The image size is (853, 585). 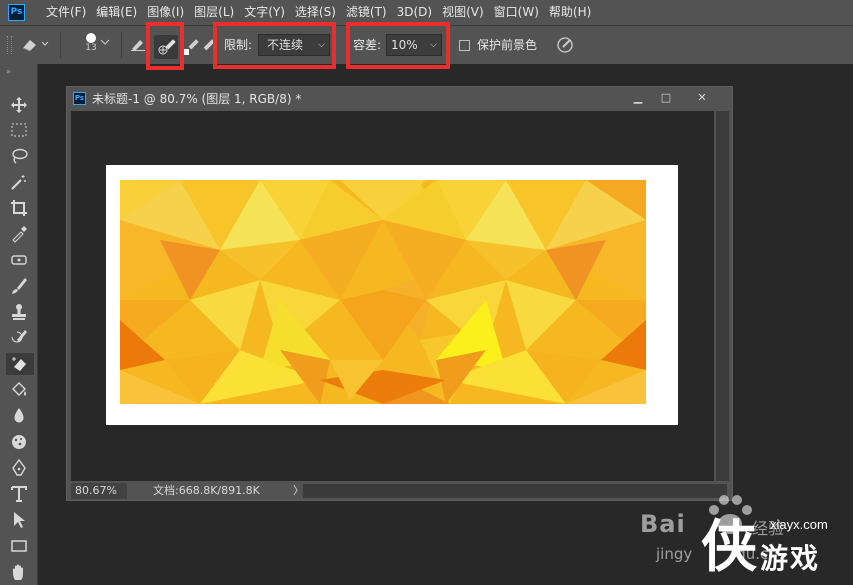 I want to click on menu-help: 帮助(H), so click(x=573, y=12).